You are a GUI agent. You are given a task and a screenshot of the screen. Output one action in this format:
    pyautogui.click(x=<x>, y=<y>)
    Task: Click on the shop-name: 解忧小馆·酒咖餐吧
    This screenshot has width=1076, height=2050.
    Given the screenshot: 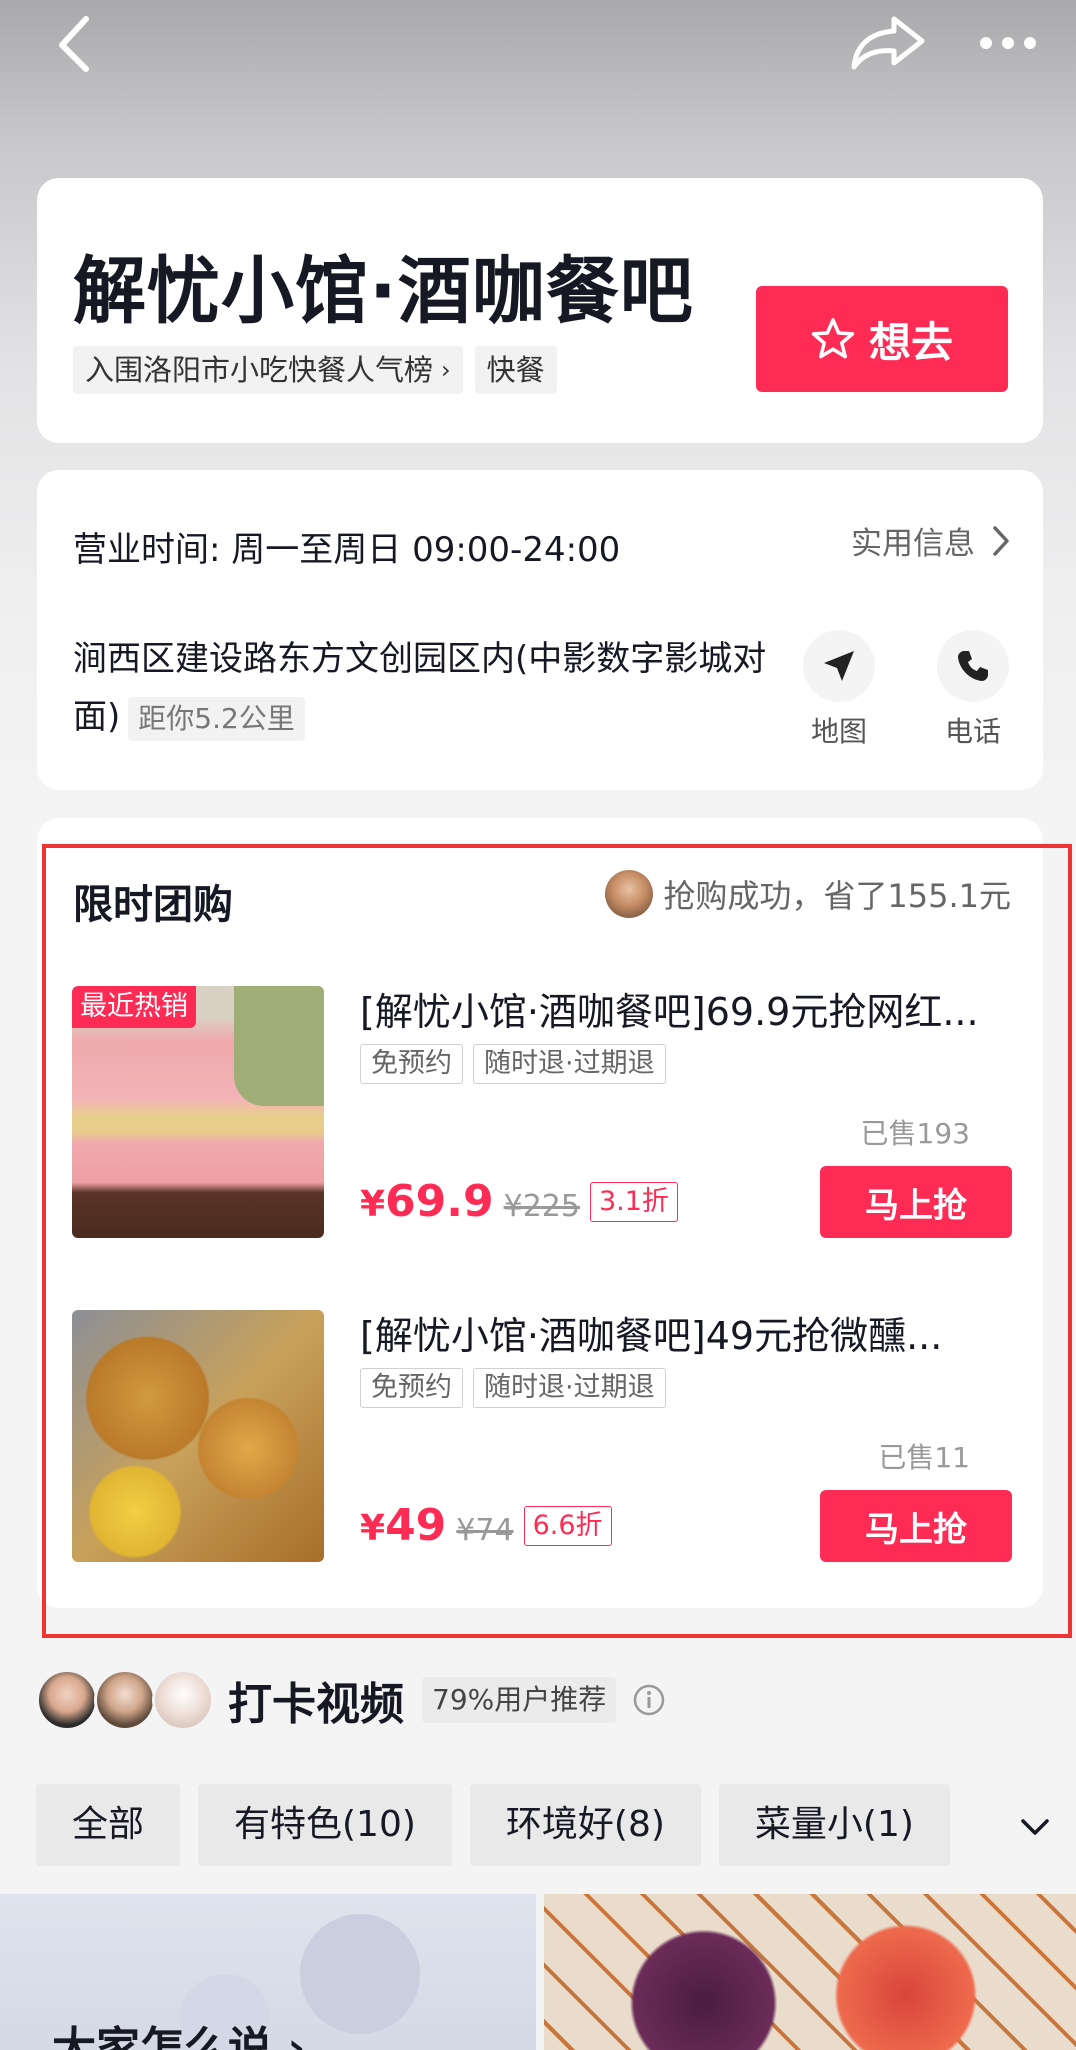 What is the action you would take?
    pyautogui.click(x=383, y=291)
    